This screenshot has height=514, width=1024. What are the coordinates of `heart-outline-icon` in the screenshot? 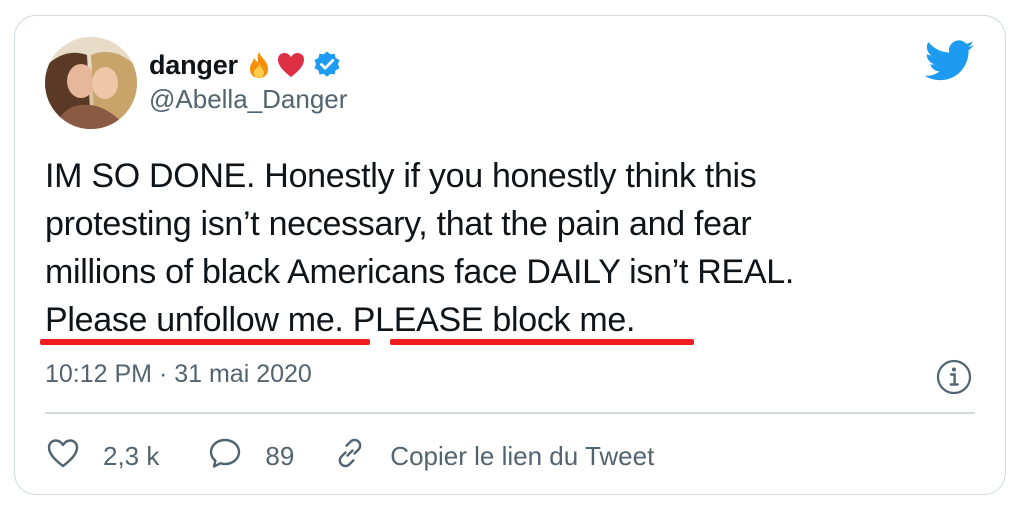 It's located at (63, 456).